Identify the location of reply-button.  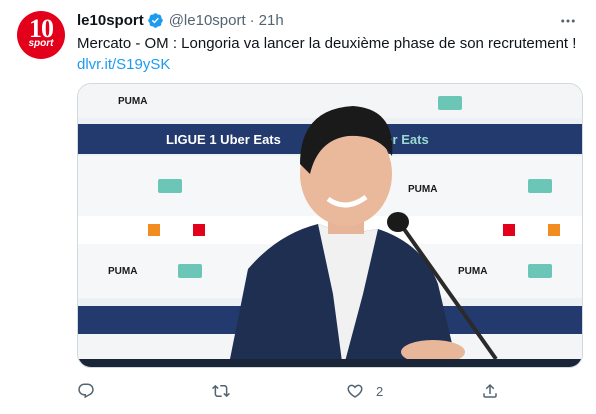
(92, 391).